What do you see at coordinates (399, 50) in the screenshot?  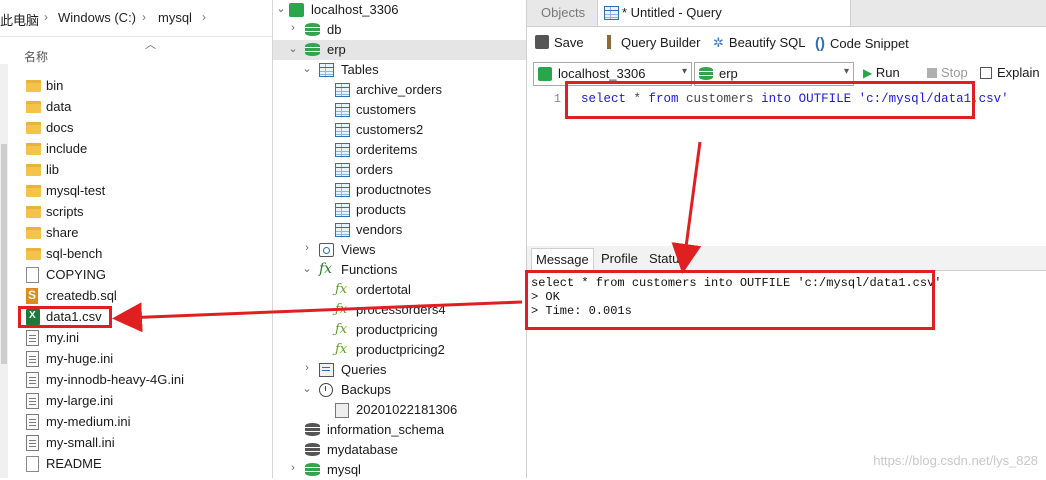 I see `tree-item-erp: ⌄ erp` at bounding box center [399, 50].